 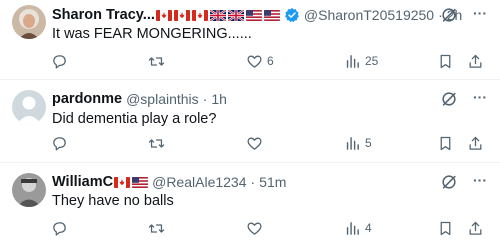 I want to click on tweet-header: Sharon Tracy... @SharonT20519250 · 2h, so click(x=270, y=15).